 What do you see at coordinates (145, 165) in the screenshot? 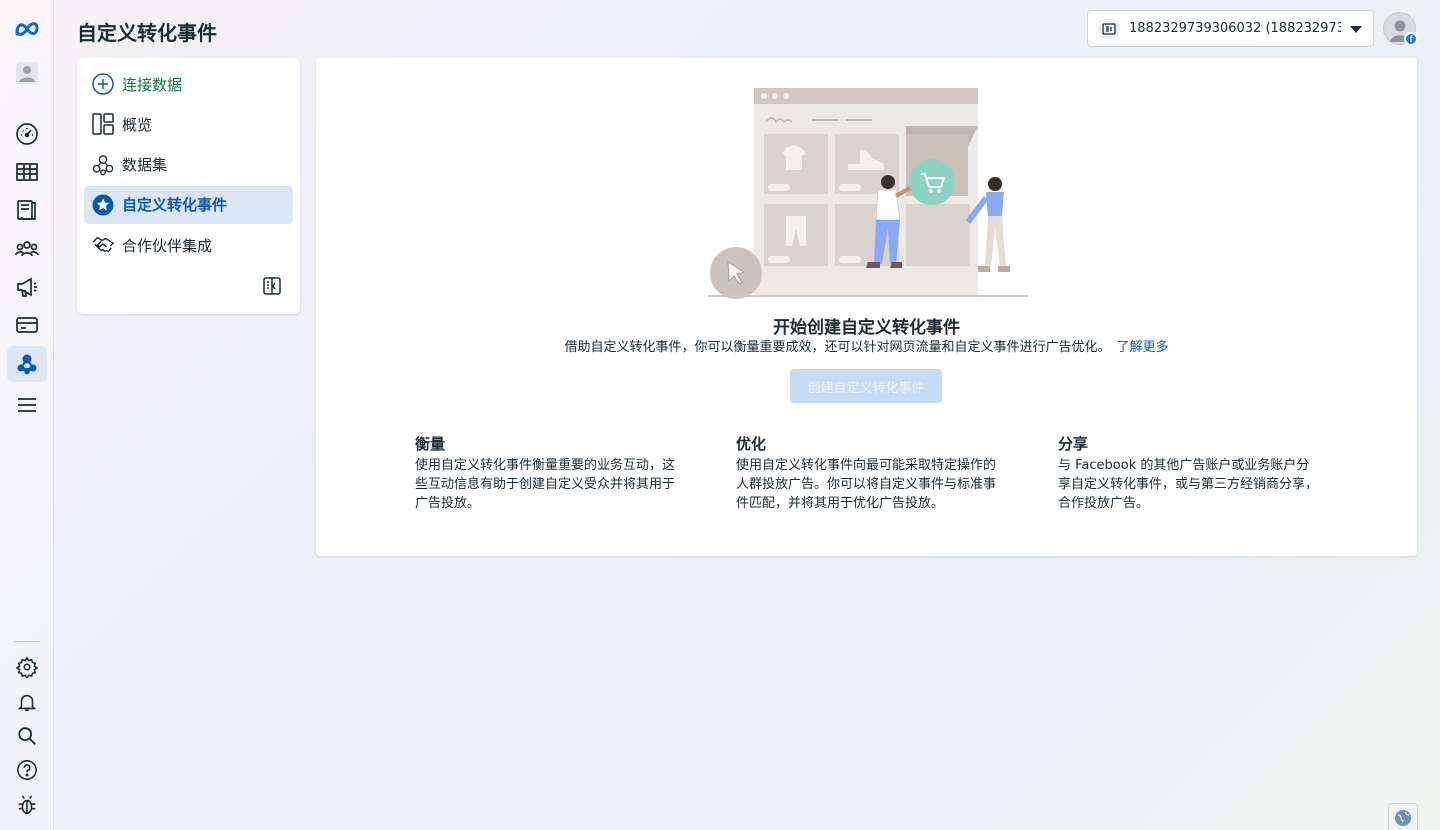
I see `nav-item-label: 数据集` at bounding box center [145, 165].